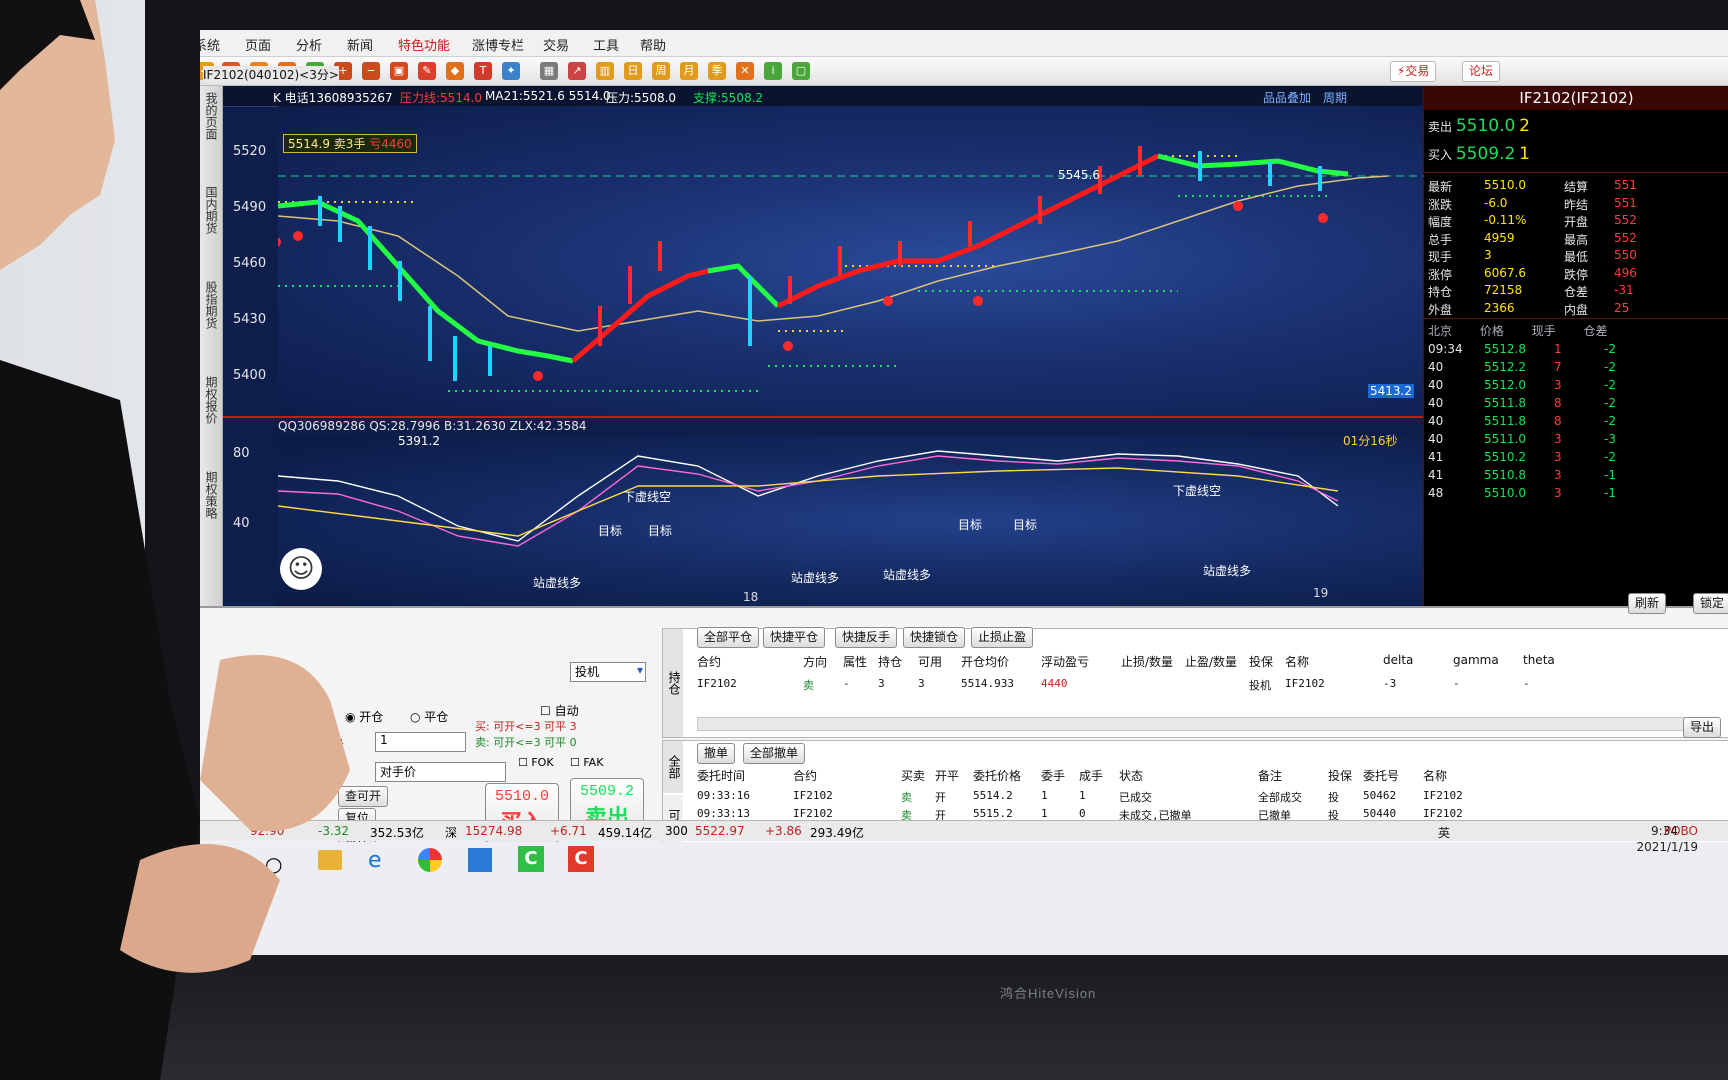  I want to click on folder-icon, so click(330, 860).